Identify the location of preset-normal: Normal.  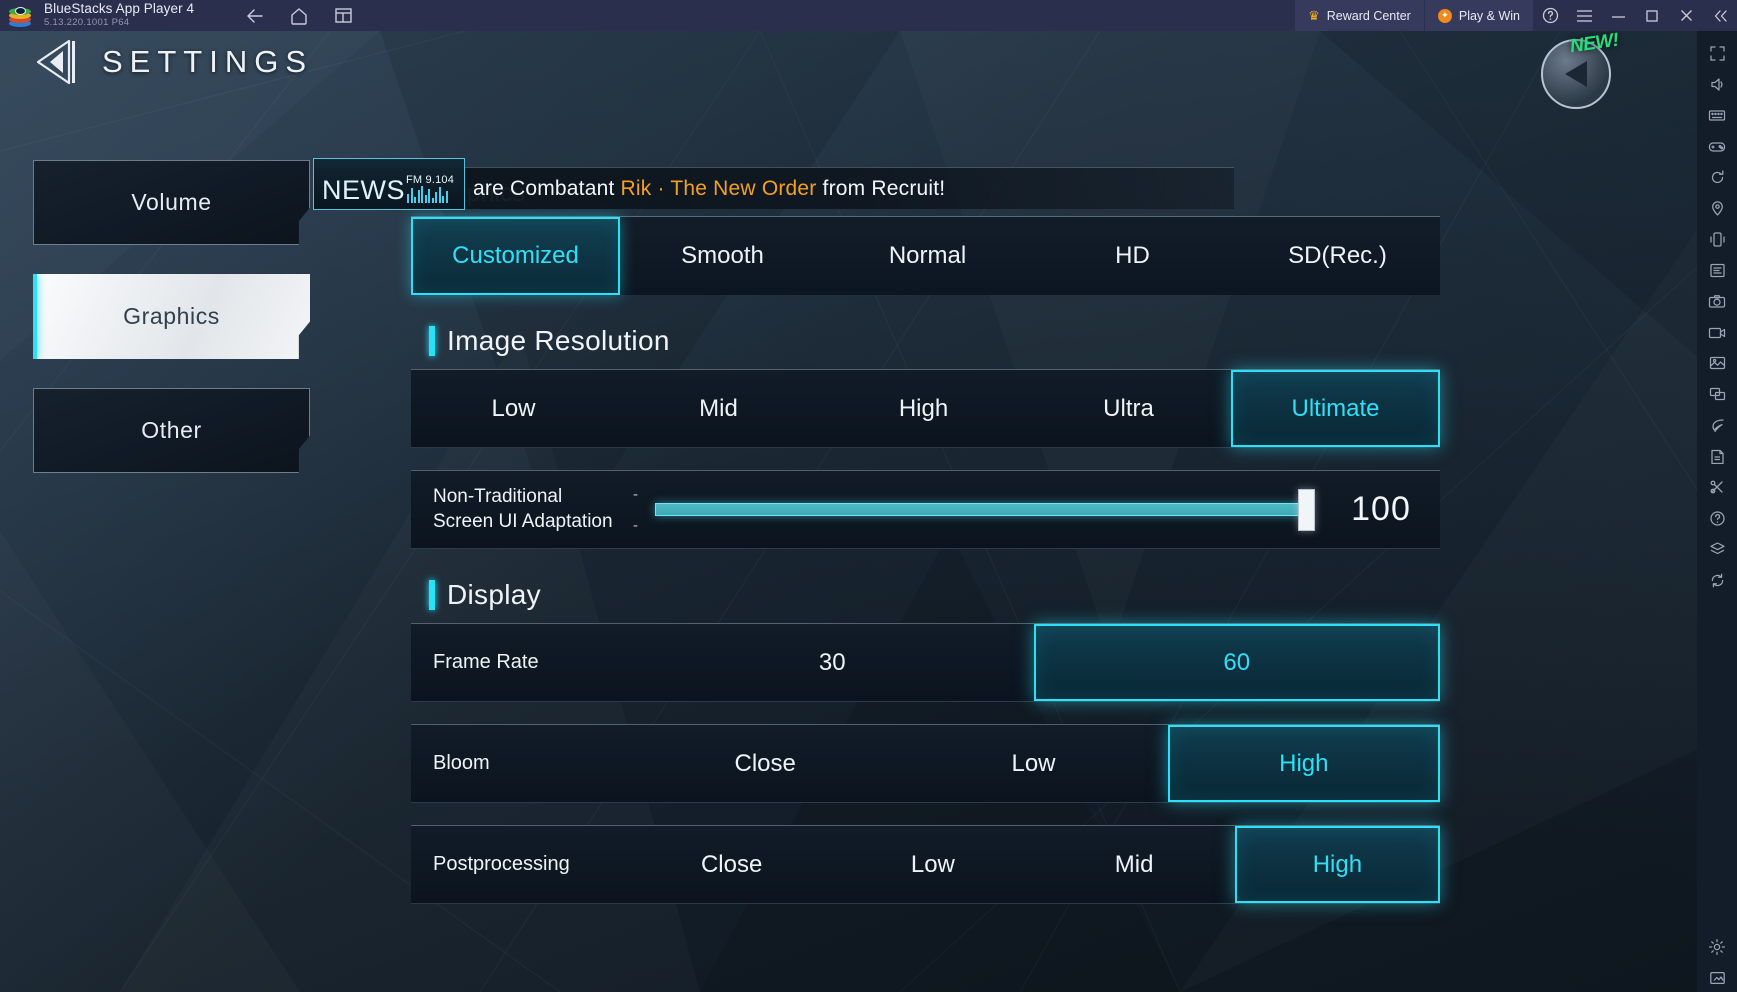
(927, 256).